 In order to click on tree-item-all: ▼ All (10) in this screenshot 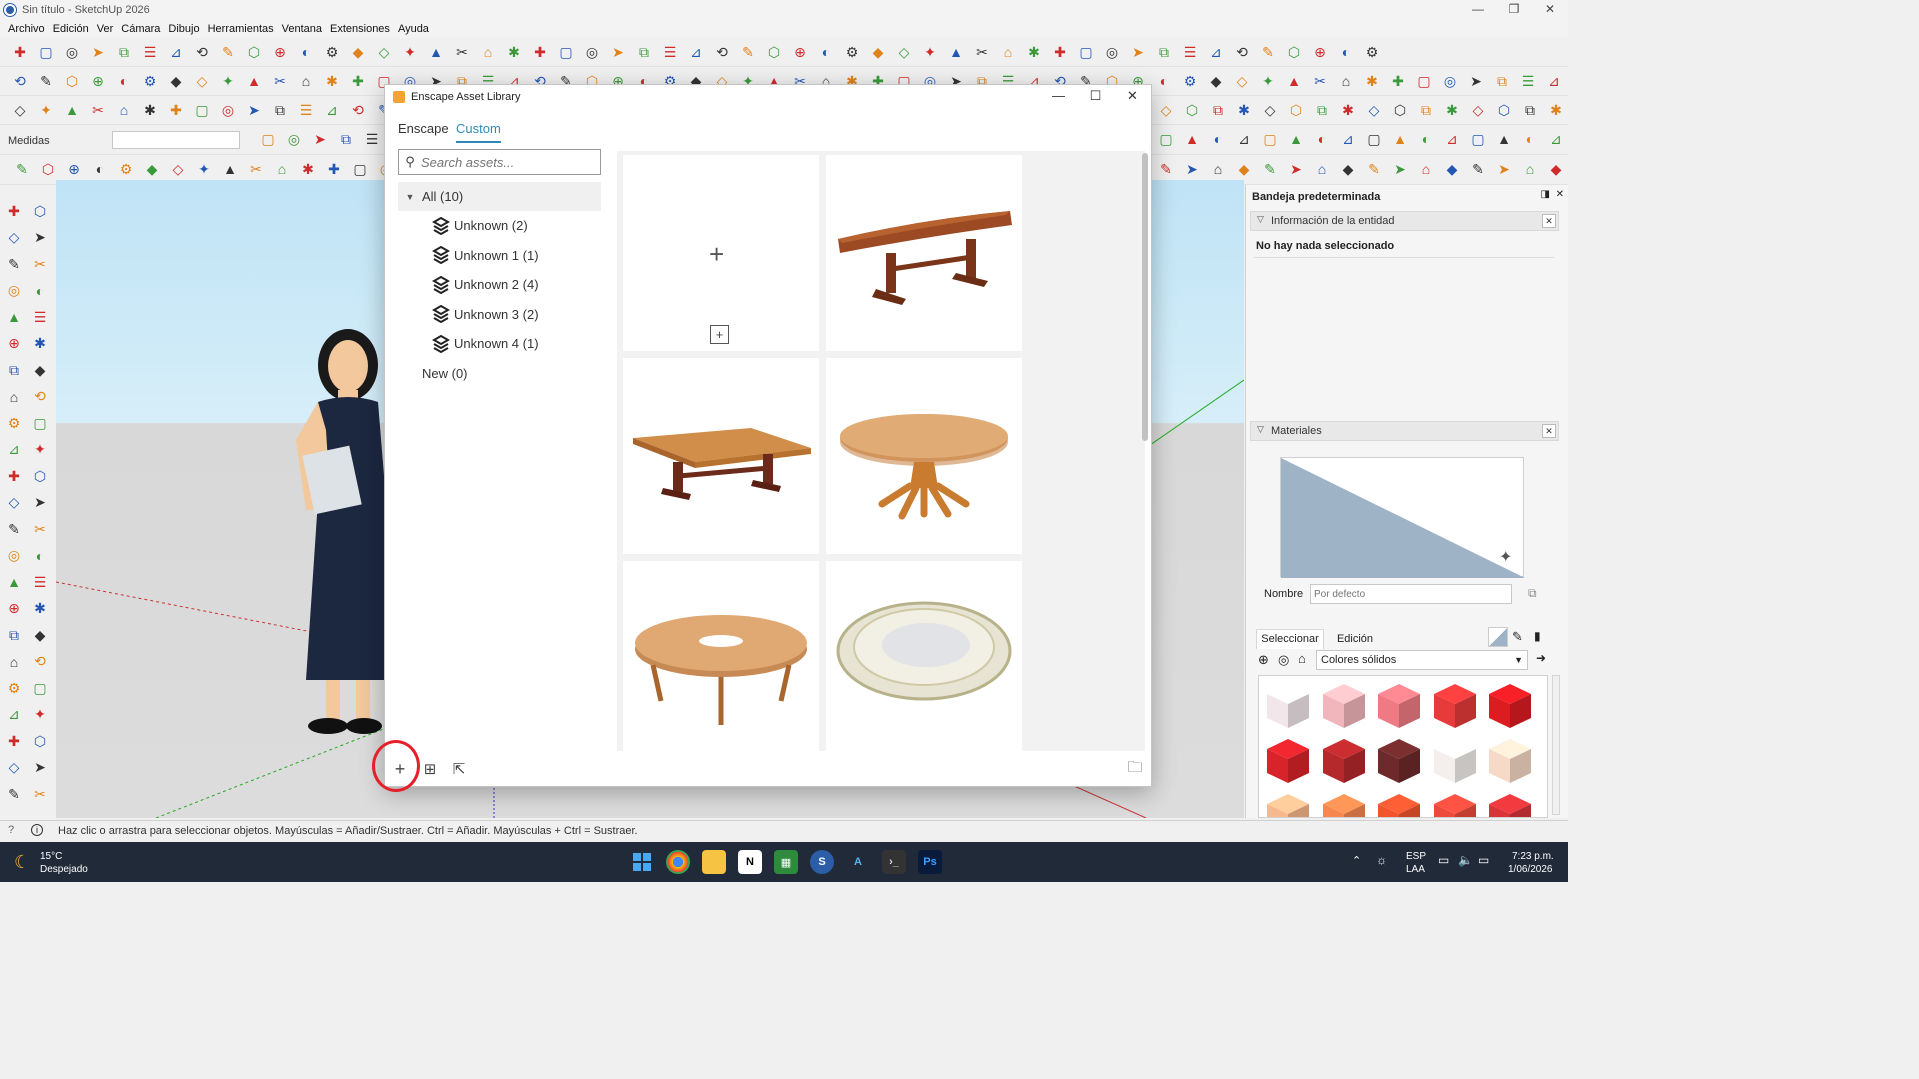, I will do `click(499, 196)`.